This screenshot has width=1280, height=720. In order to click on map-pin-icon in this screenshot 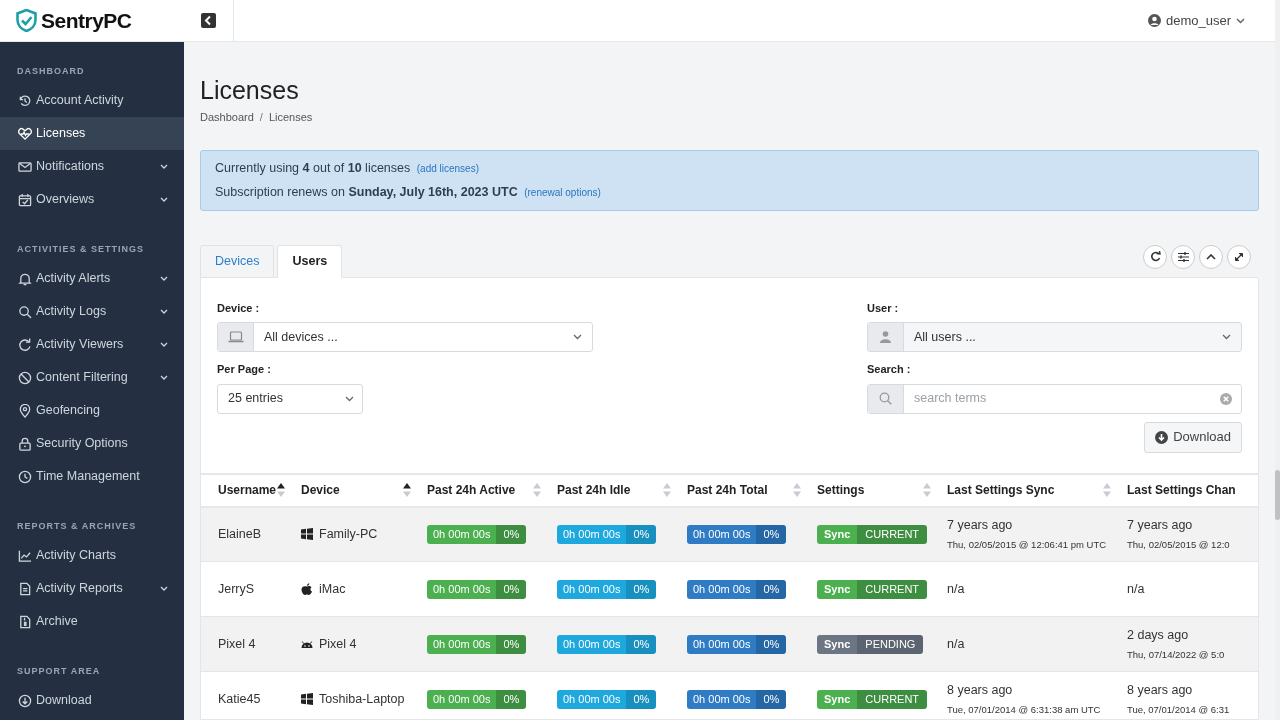, I will do `click(25, 410)`.